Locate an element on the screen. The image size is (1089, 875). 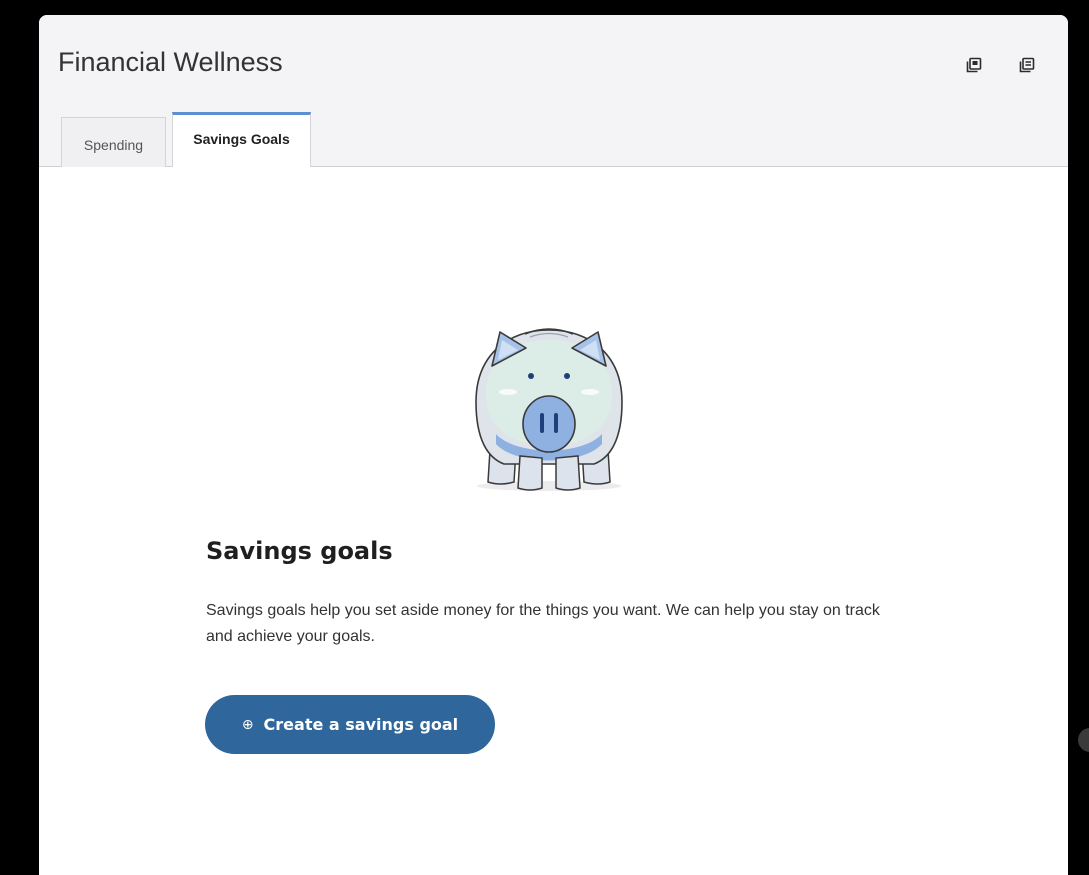
create-savings-goal-button: ⊕ Create a savings goal is located at coordinates (350, 724).